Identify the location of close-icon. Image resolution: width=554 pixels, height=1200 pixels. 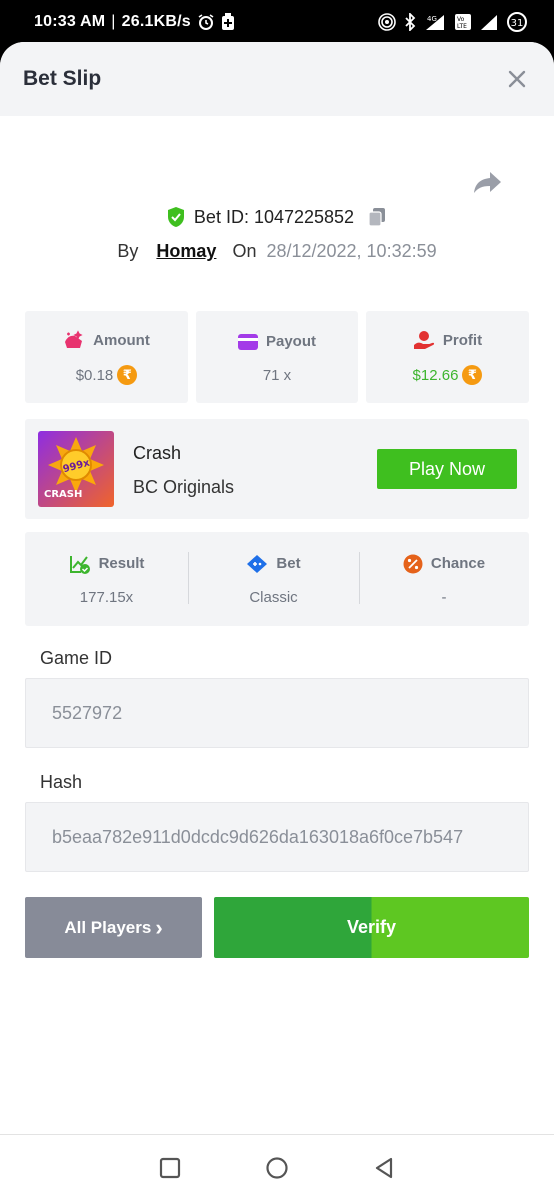
(517, 79).